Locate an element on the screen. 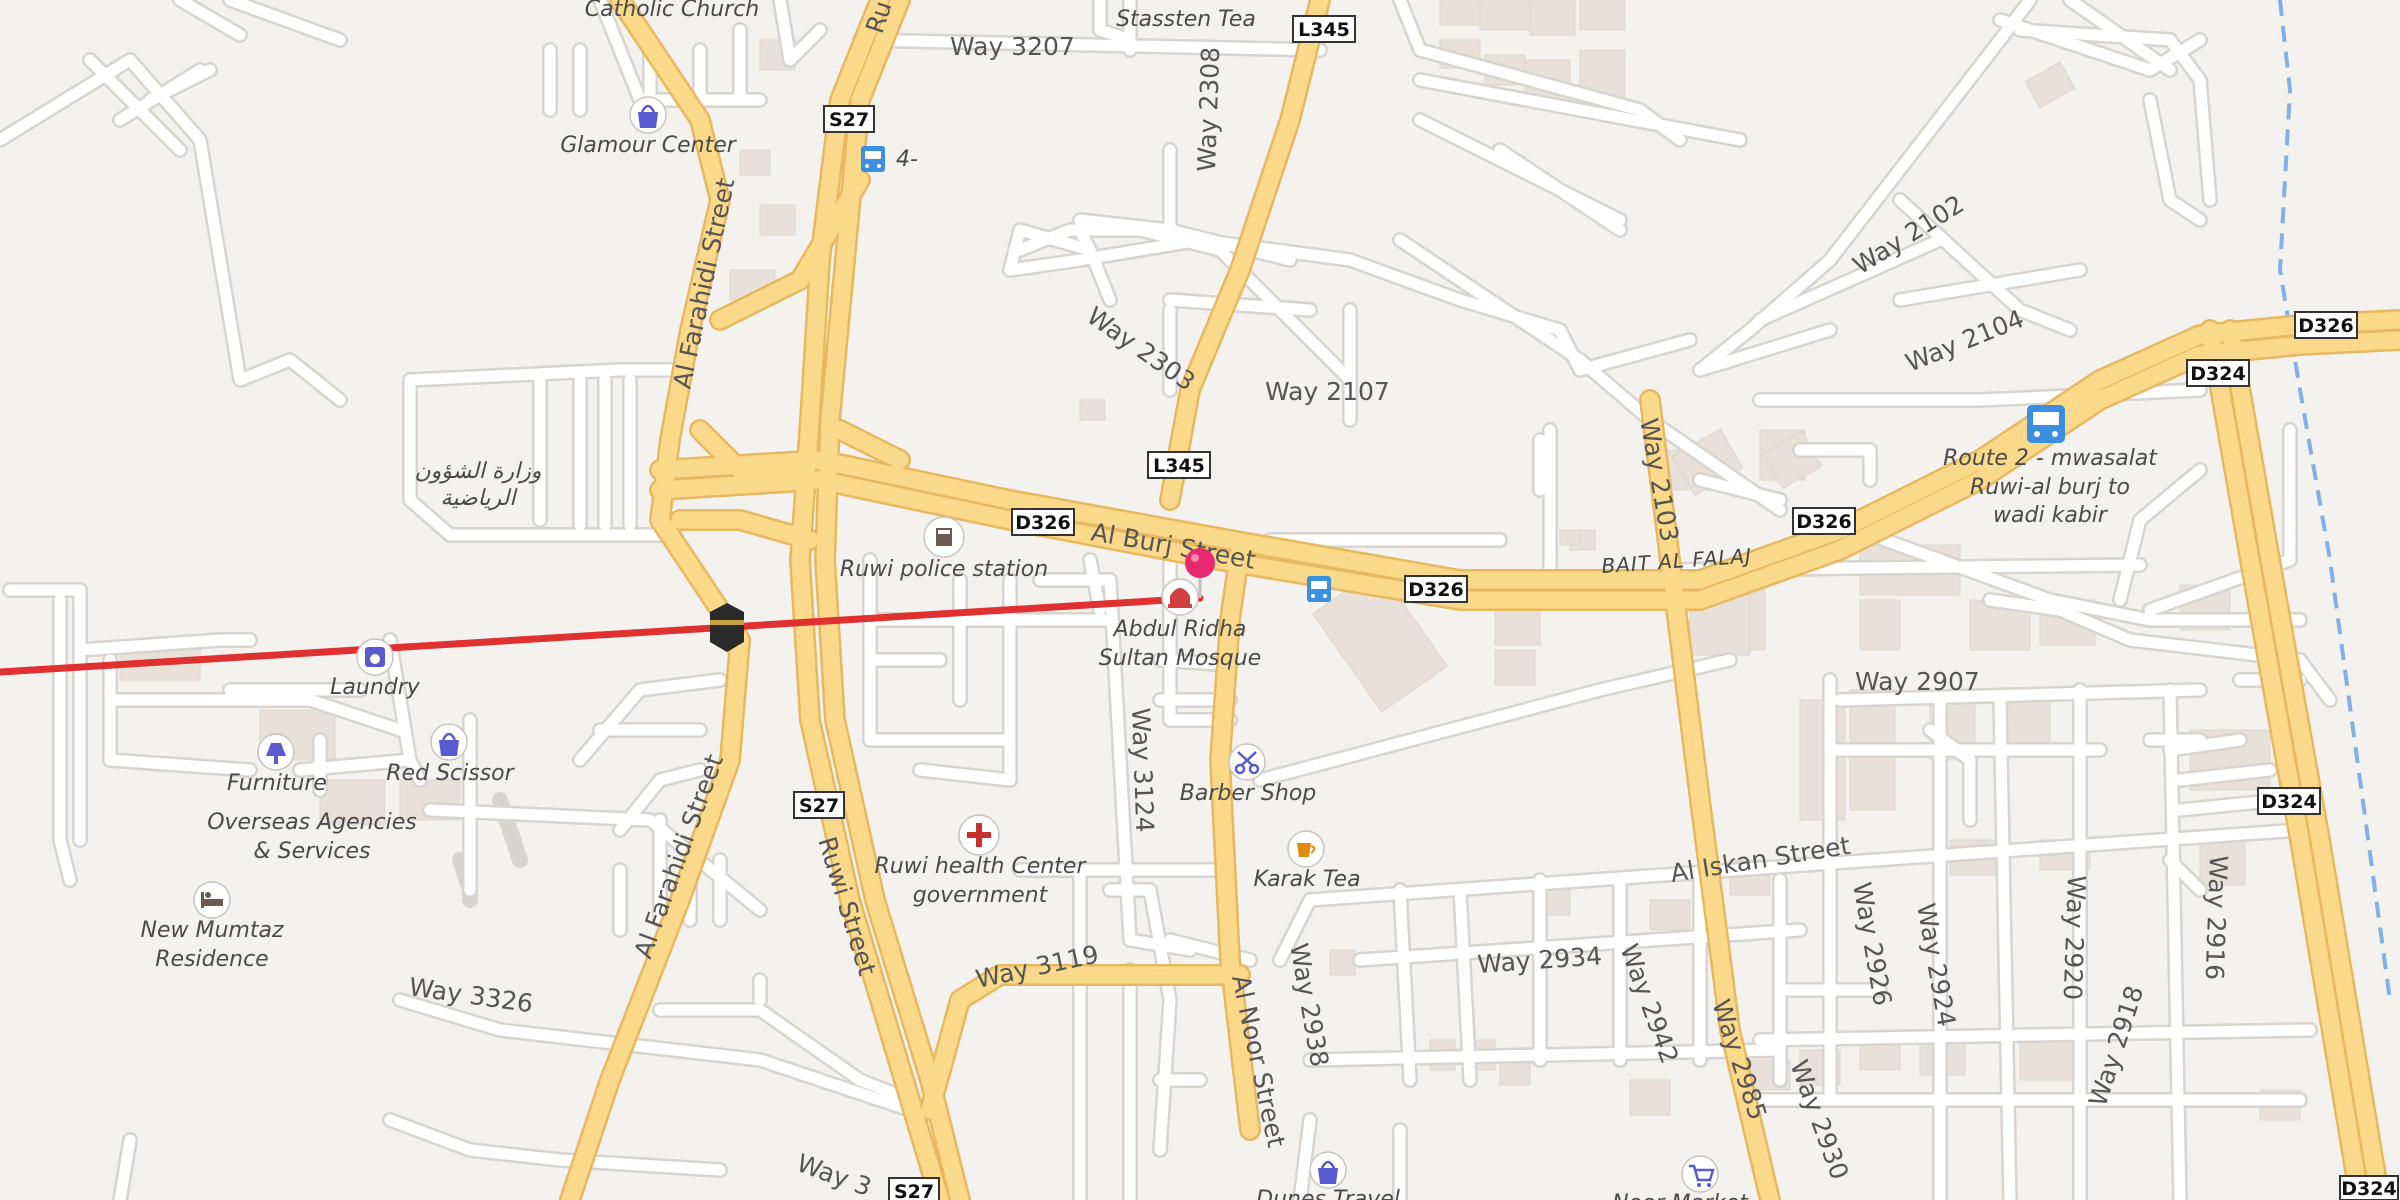  bus-stop-icon is located at coordinates (873, 159).